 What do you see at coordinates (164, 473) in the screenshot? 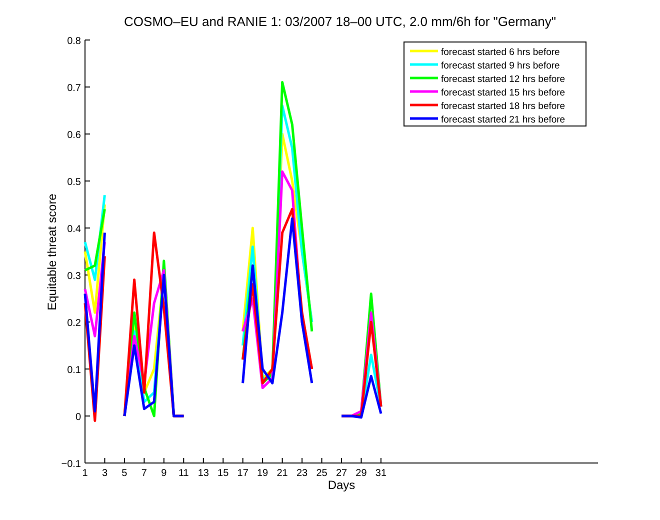
I see `x-tick-label: 9` at bounding box center [164, 473].